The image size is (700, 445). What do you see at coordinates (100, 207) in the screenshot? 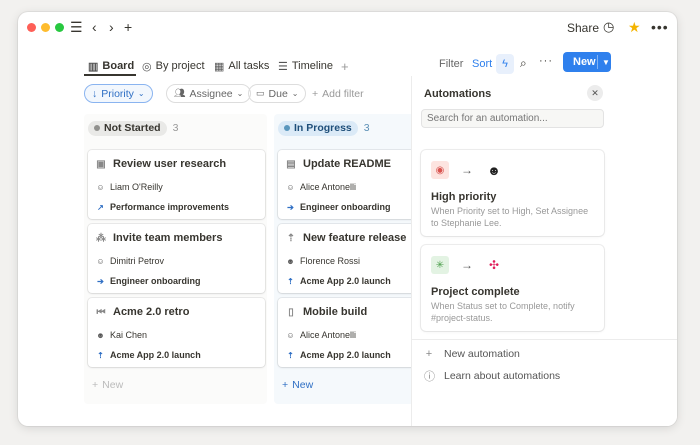
I see `chart-icon: ↗` at bounding box center [100, 207].